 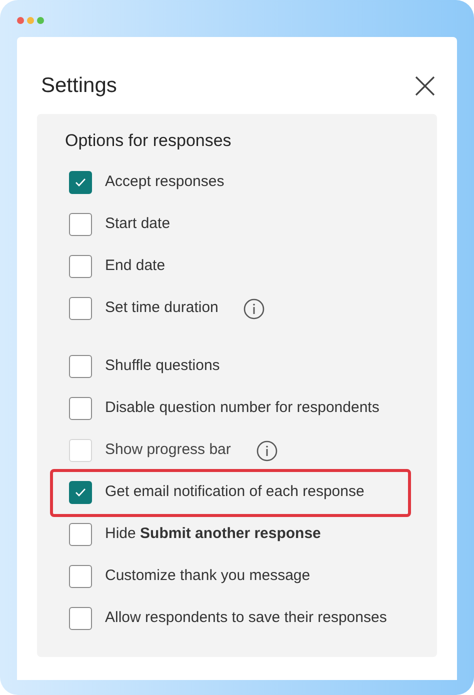 I want to click on option-label: Allow respondents to save their responses, so click(x=246, y=618).